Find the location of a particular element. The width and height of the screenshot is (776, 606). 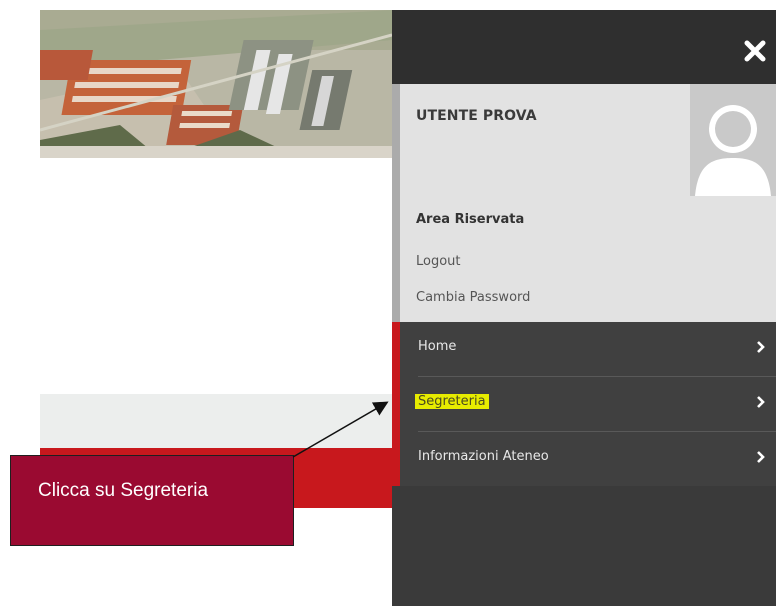

nav-item-label: Segreteria is located at coordinates (452, 401).